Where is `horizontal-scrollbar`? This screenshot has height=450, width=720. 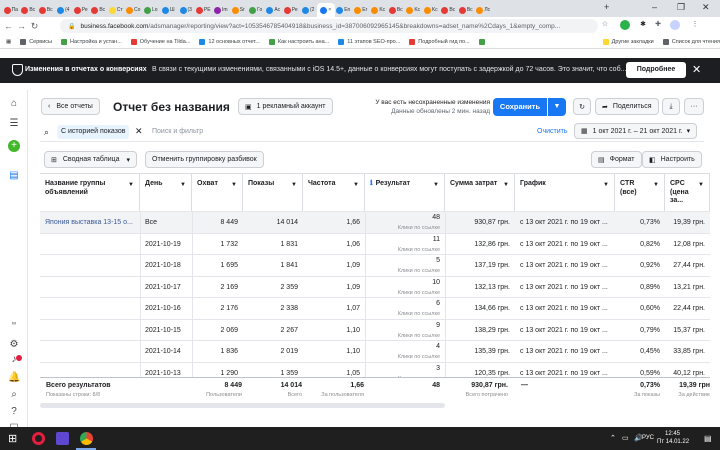 horizontal-scrollbar is located at coordinates (242, 405).